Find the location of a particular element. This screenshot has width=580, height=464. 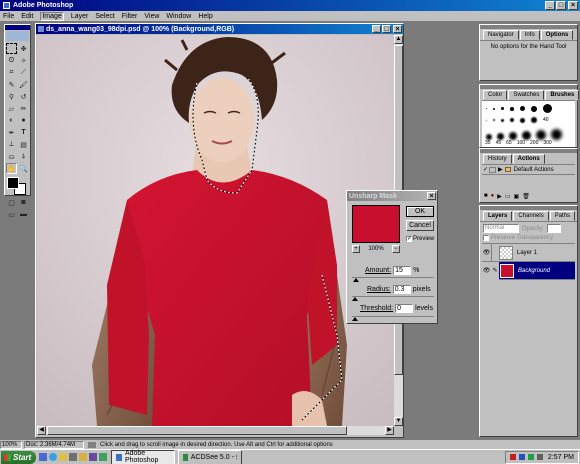

tab-layers: Layers is located at coordinates (498, 216).